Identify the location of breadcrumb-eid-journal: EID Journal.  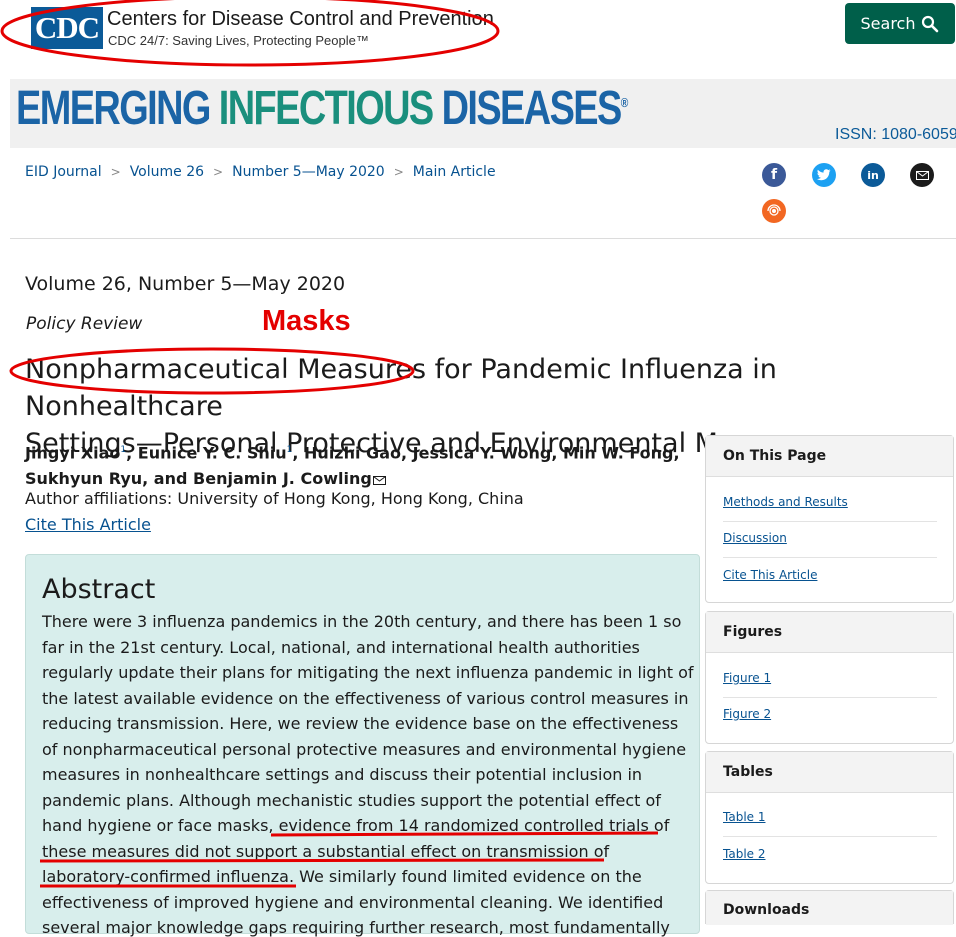
(63, 172).